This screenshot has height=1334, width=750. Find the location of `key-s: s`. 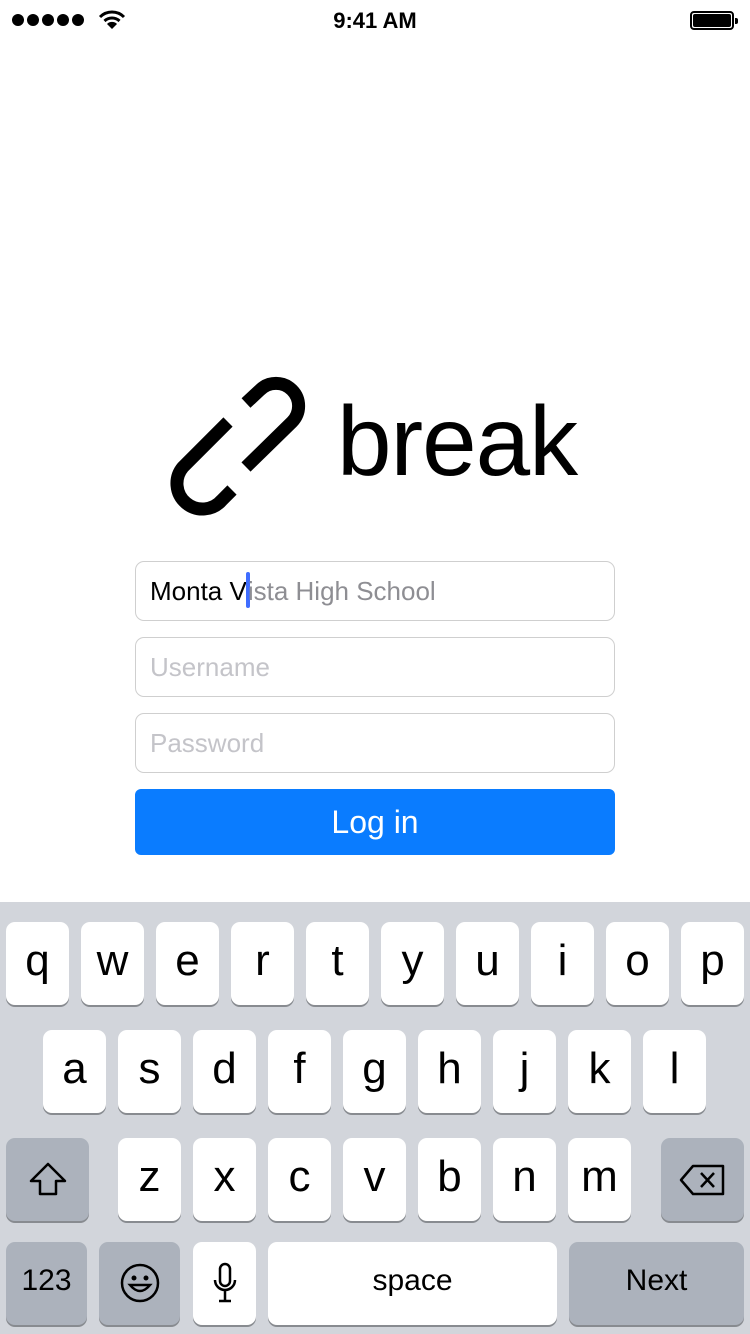

key-s: s is located at coordinates (149, 1071).